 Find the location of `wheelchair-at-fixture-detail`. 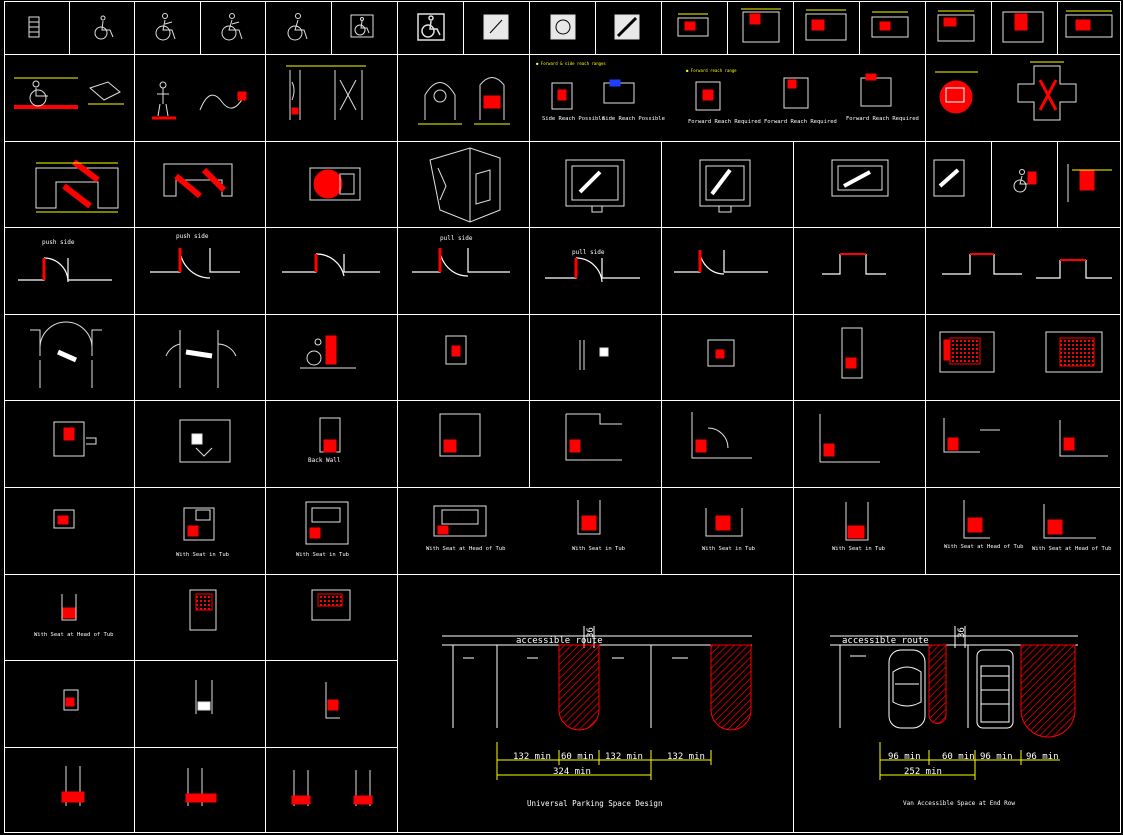

wheelchair-at-fixture-detail is located at coordinates (328, 352).